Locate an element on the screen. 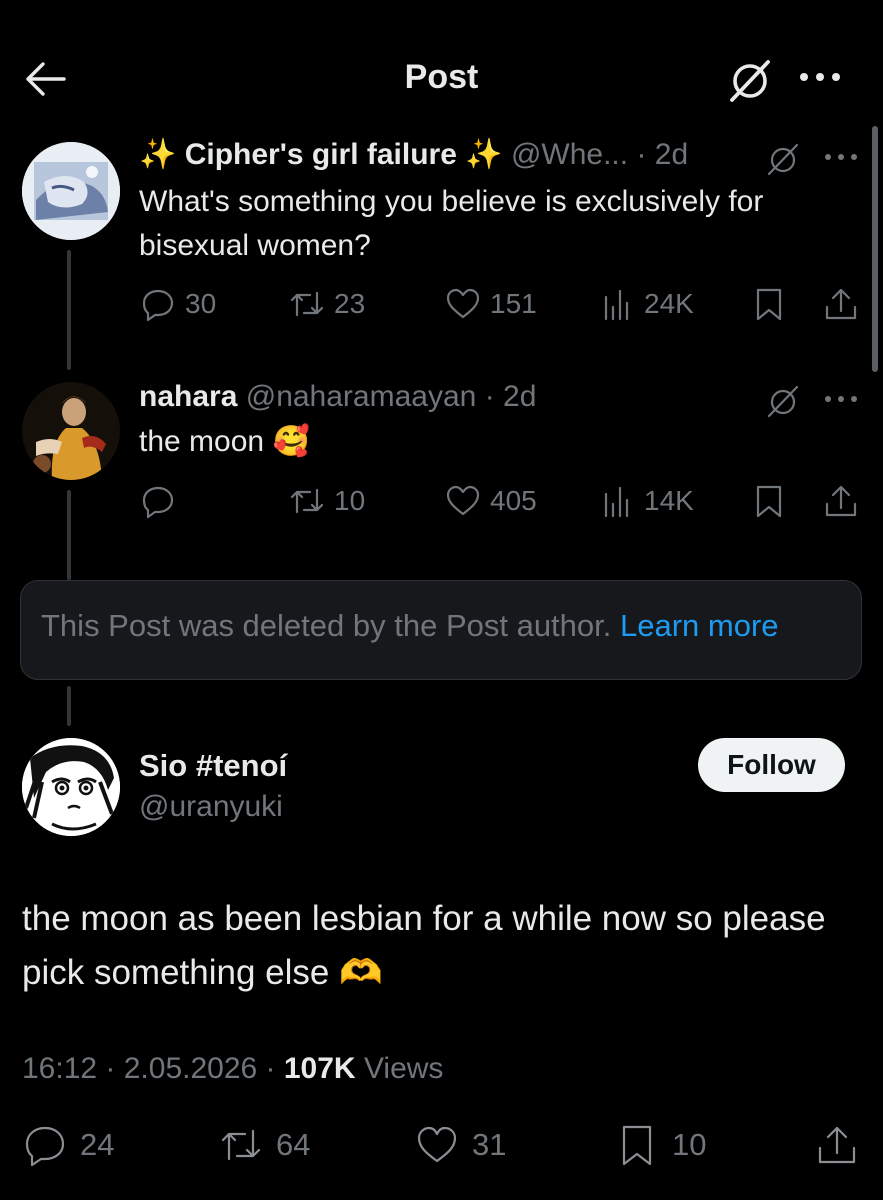 The width and height of the screenshot is (883, 1200). heart-hands-emoji: 🫶 is located at coordinates (361, 972).